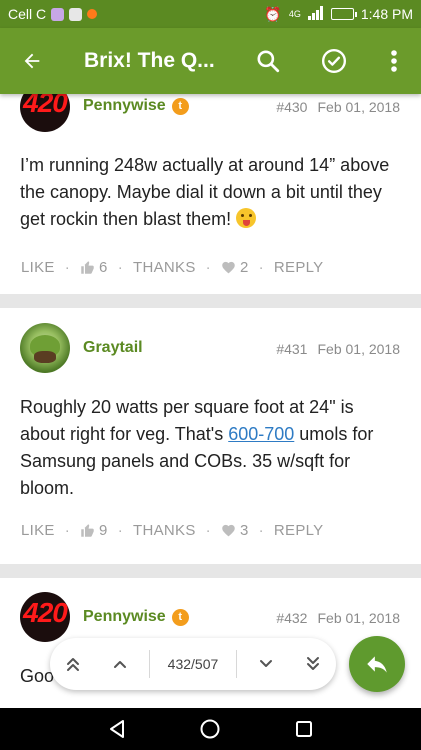  What do you see at coordinates (37, 676) in the screenshot?
I see `post-text: Goo` at bounding box center [37, 676].